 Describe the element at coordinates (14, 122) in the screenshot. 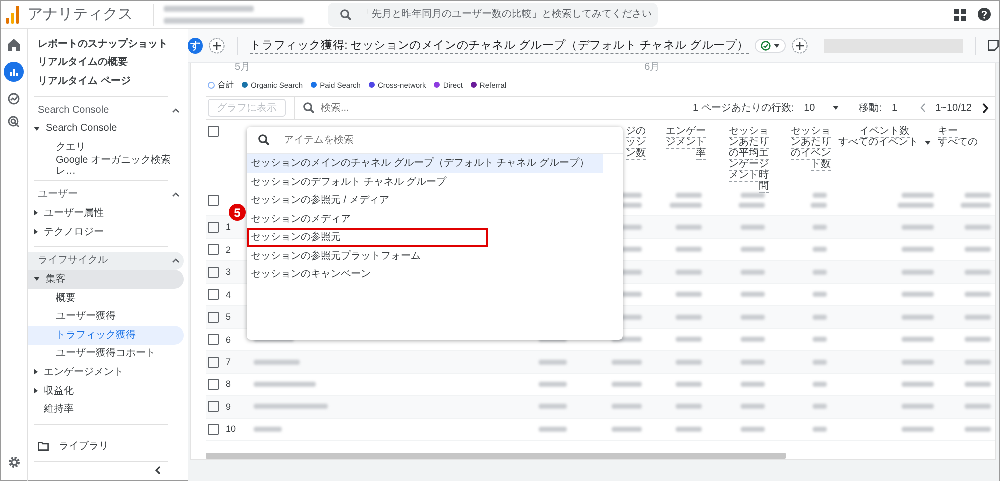

I see `target-cursor-icon` at that location.